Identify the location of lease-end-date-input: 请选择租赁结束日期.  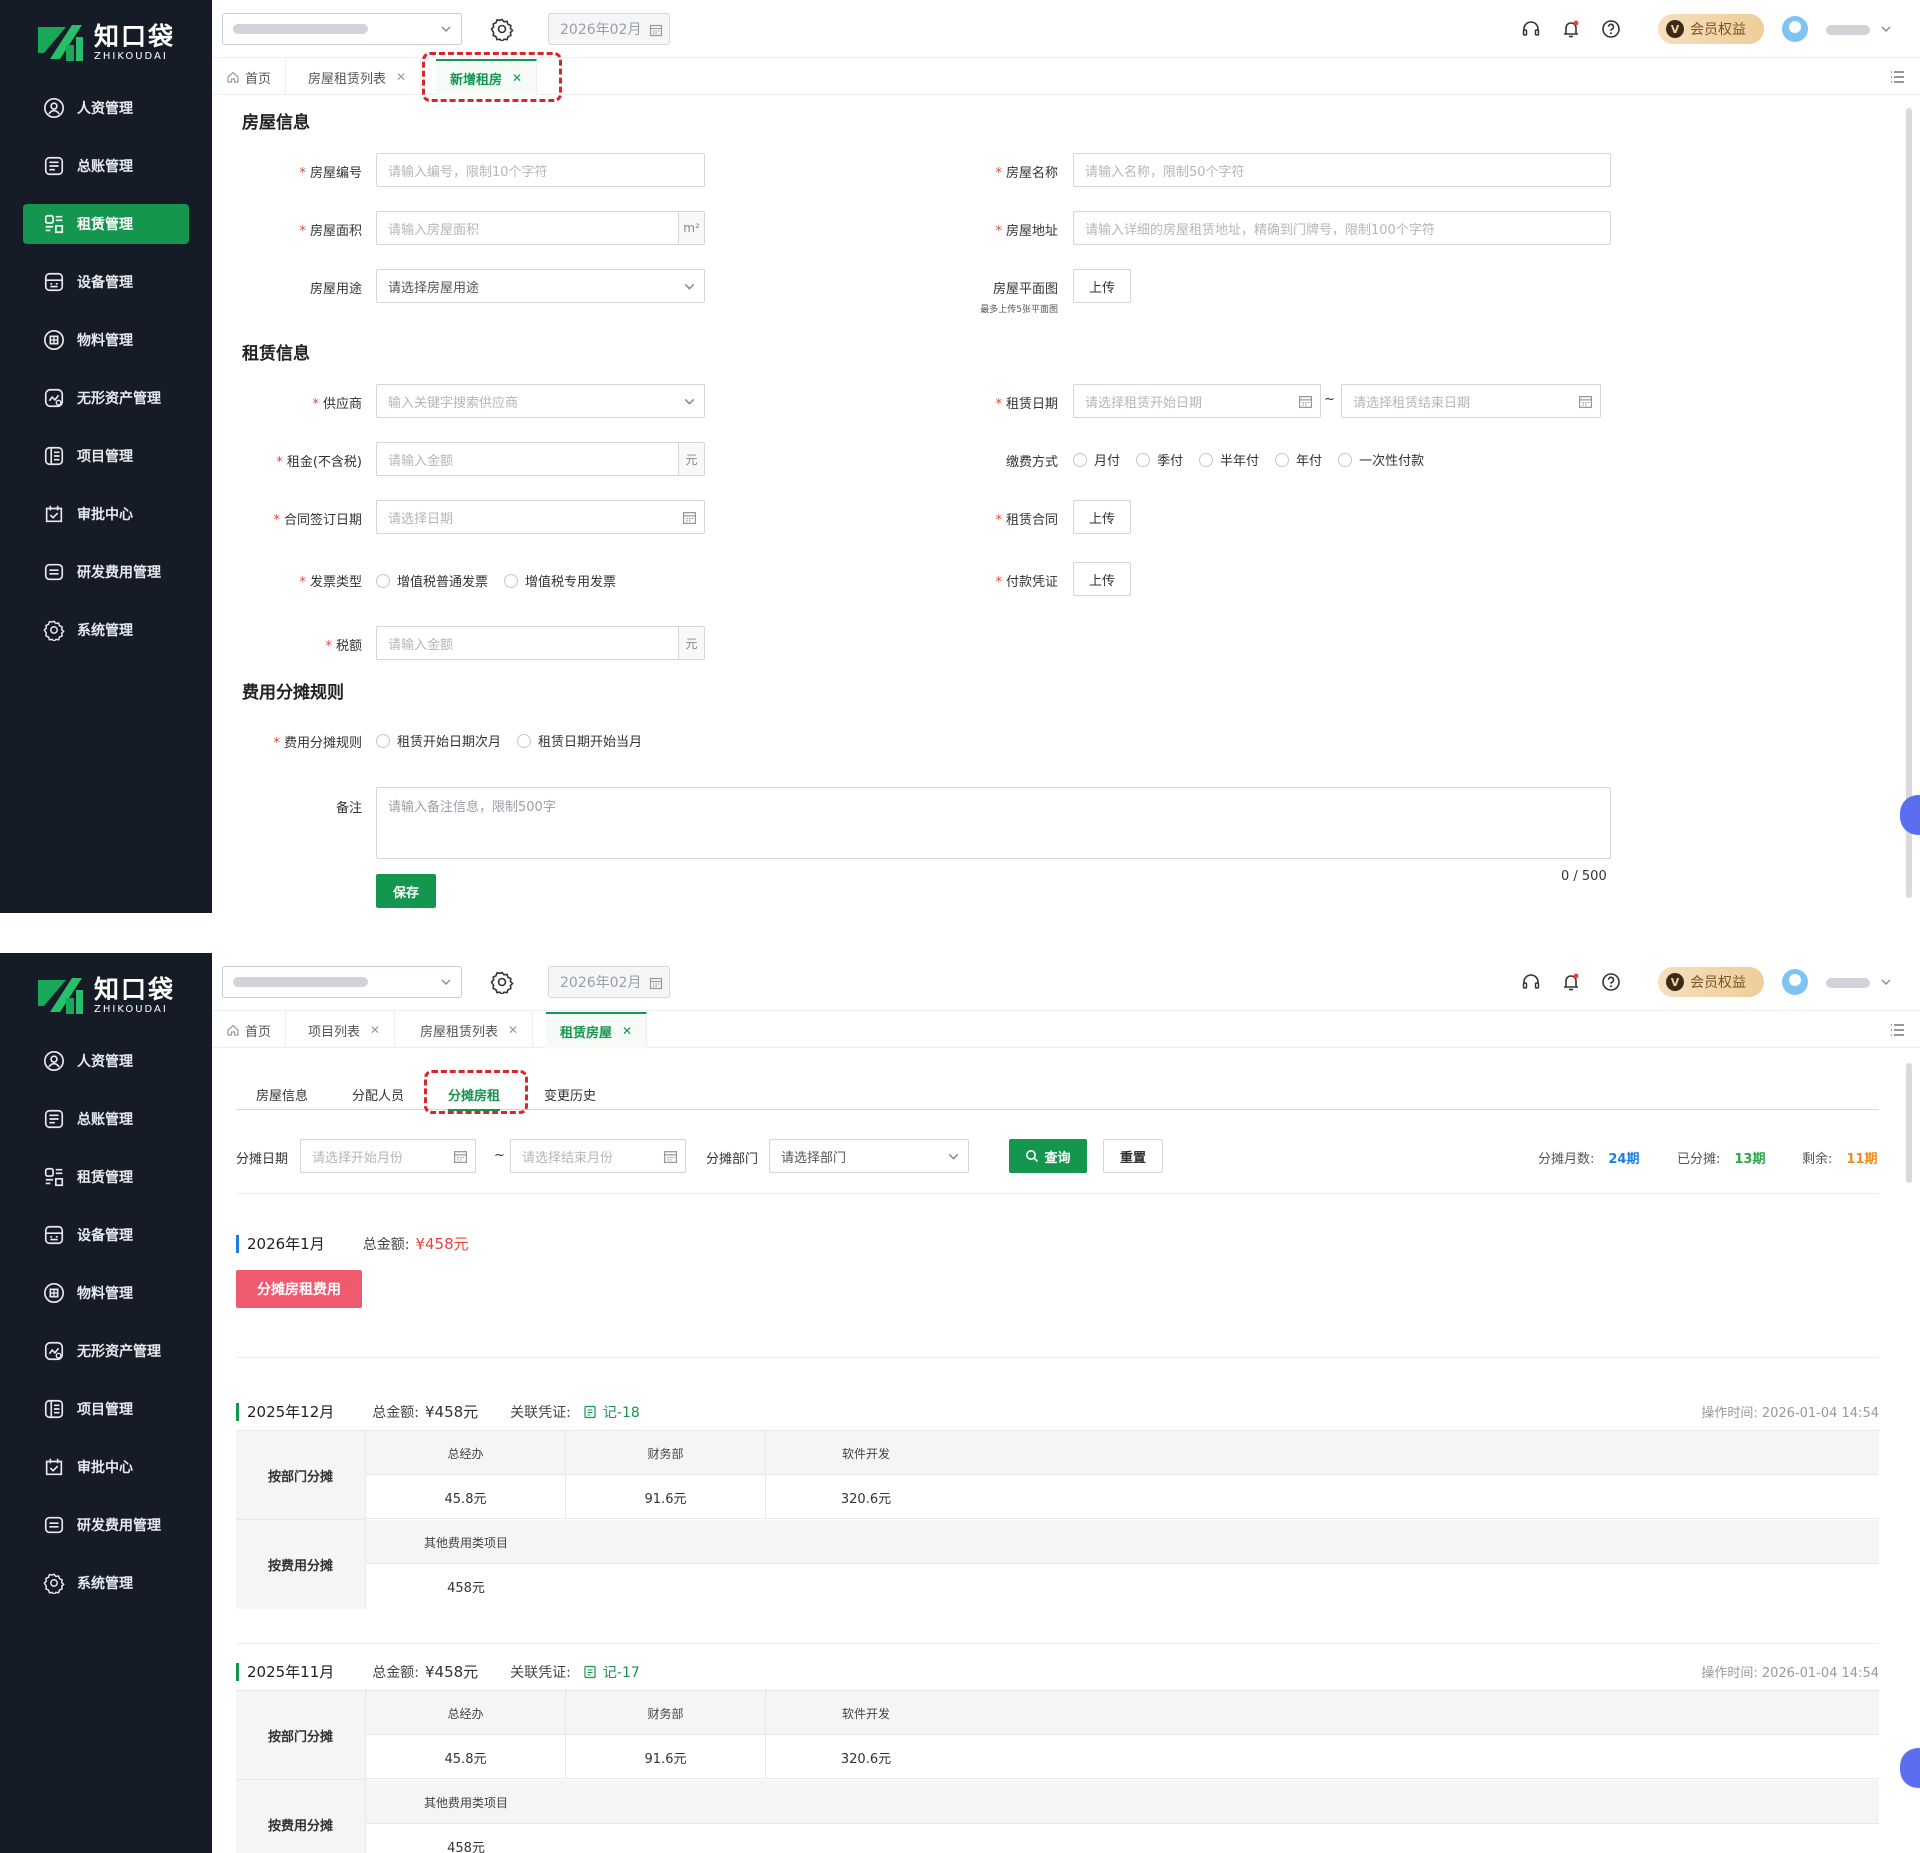
(1471, 401).